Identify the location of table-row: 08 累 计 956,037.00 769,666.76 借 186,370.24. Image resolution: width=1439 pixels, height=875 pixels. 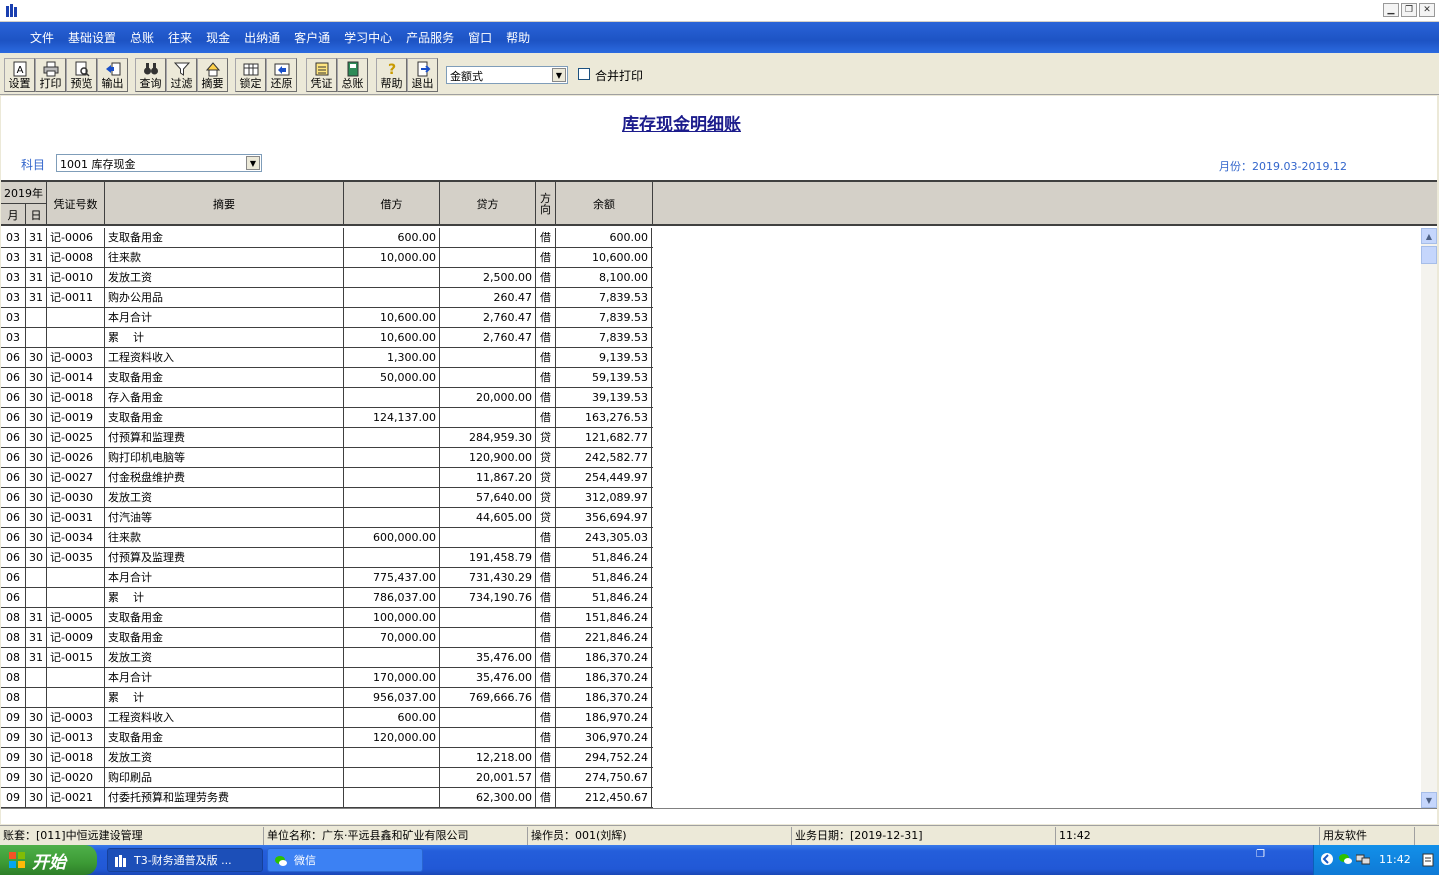
(327, 698).